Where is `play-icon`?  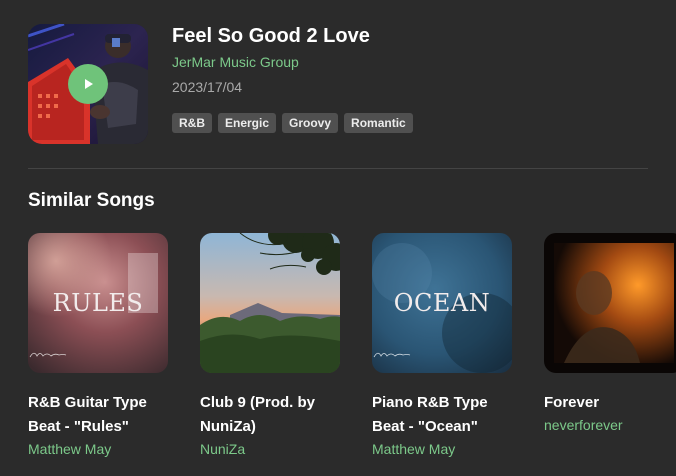
play-icon is located at coordinates (89, 84).